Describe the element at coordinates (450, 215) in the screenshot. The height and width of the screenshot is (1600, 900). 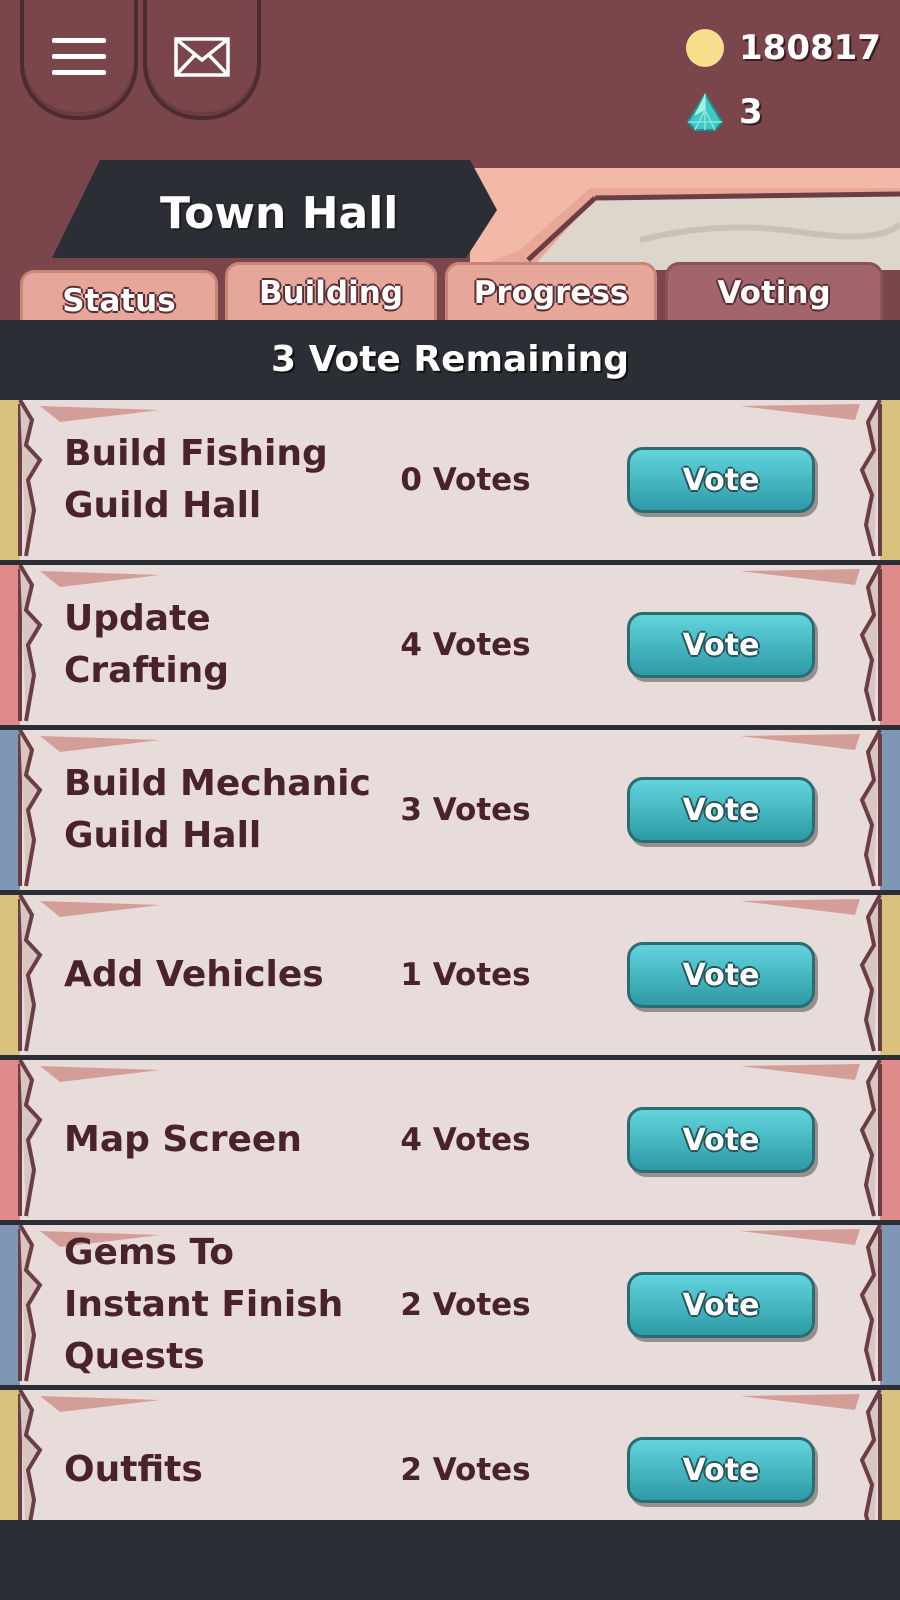
I see `title-banner` at that location.